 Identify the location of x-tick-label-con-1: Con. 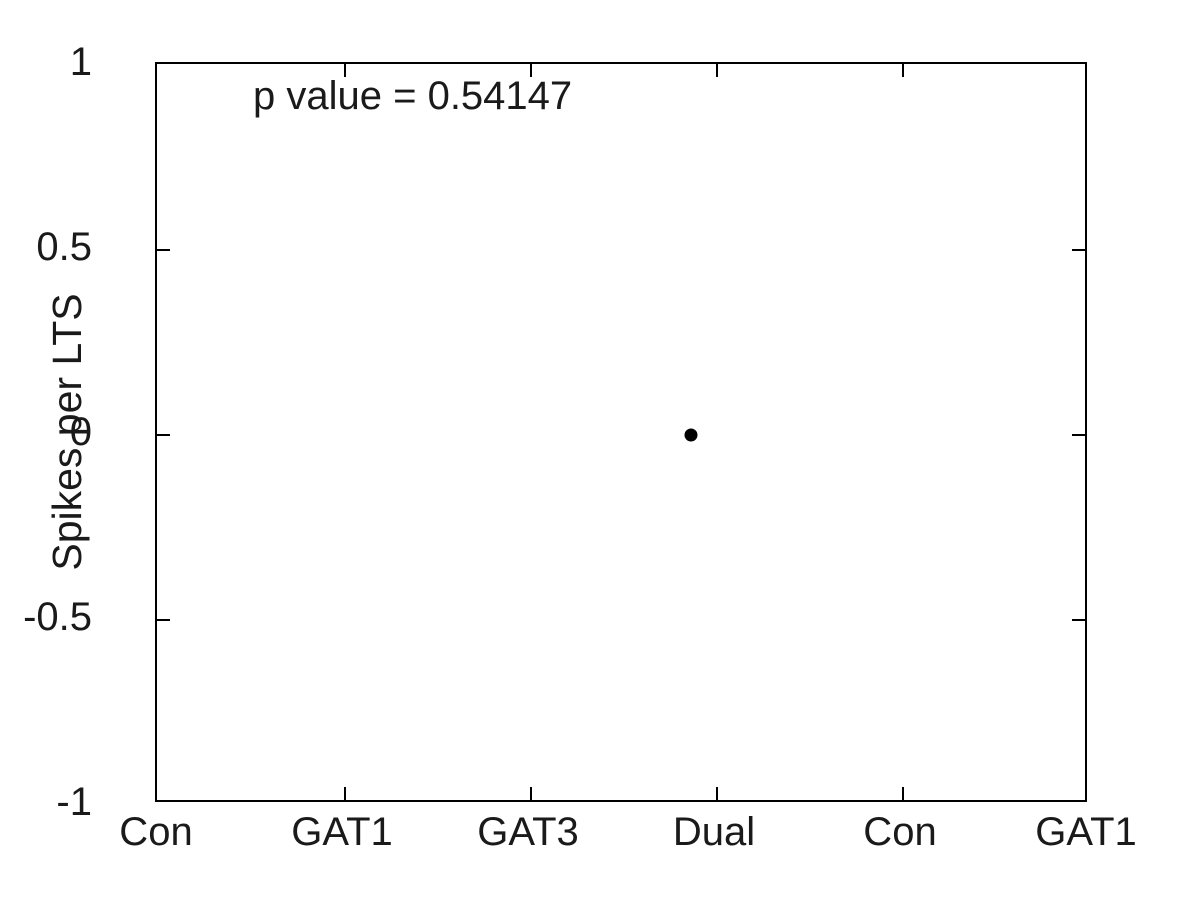
(156, 832).